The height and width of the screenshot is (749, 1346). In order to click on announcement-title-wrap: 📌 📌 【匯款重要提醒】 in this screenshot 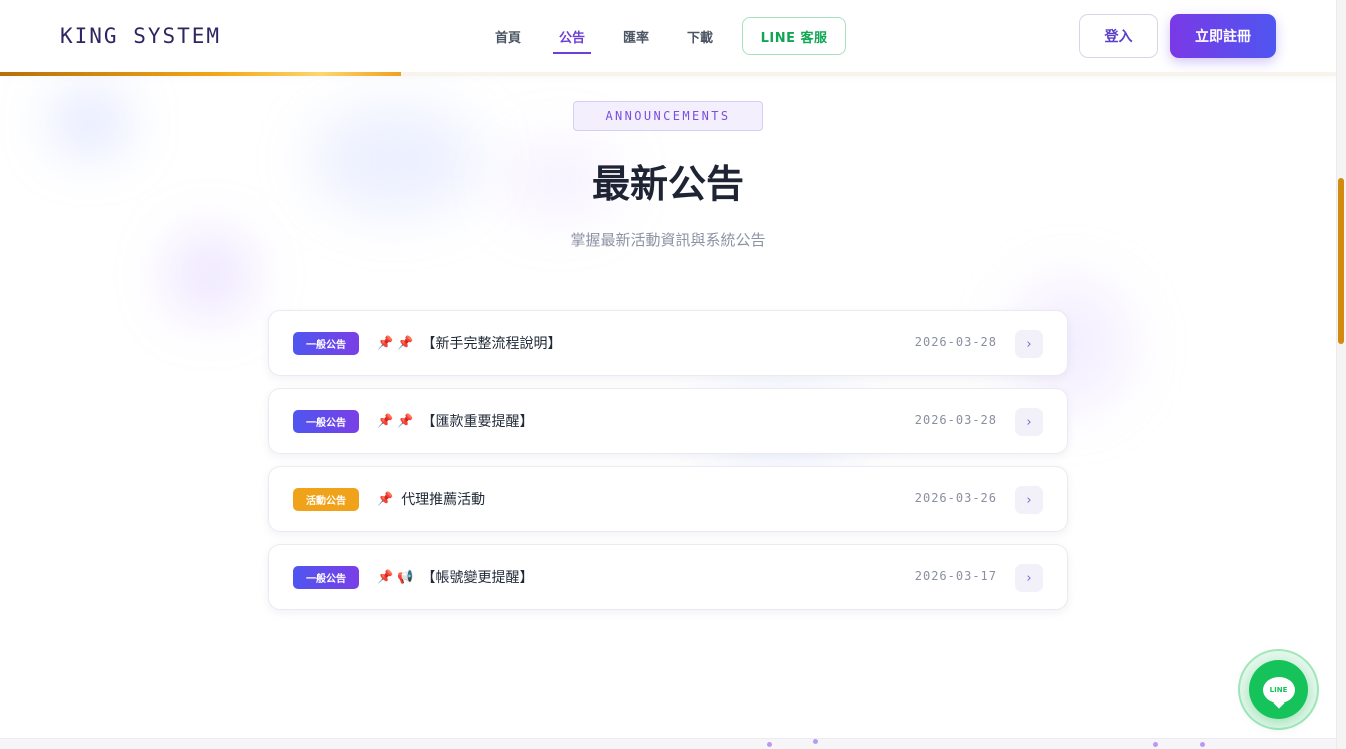, I will do `click(455, 421)`.